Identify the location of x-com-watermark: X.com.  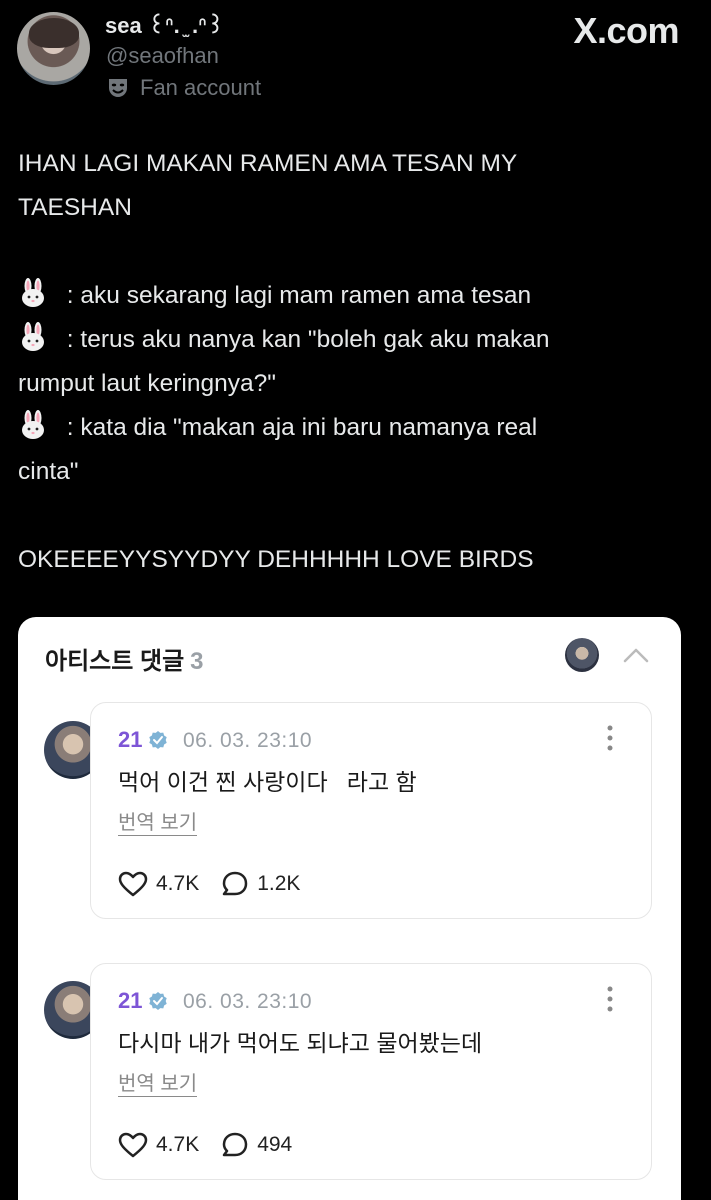
(626, 30).